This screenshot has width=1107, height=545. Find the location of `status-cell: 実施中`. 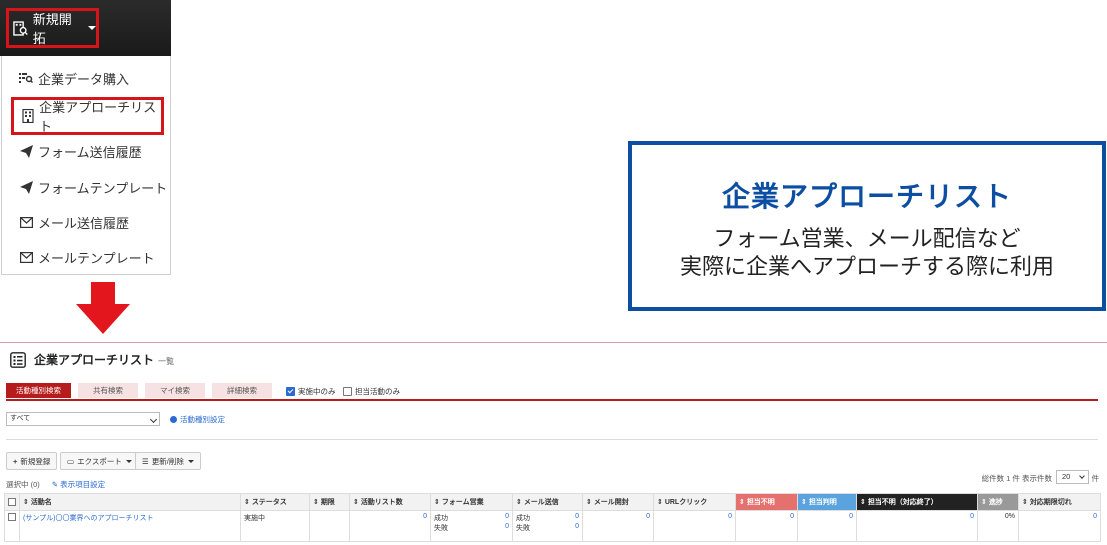

status-cell: 実施中 is located at coordinates (275, 526).